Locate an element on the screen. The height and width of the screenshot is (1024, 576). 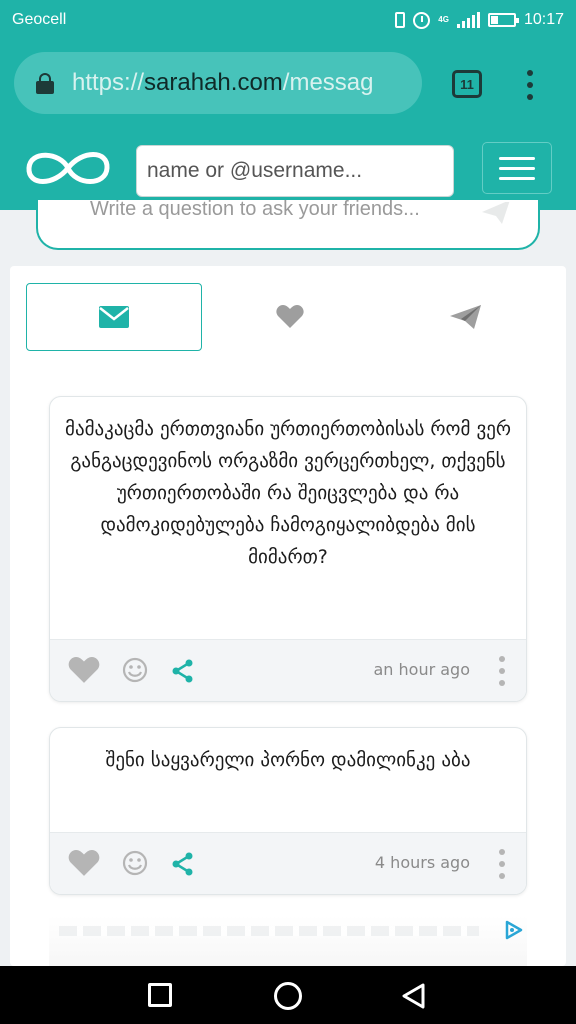
tab-sent is located at coordinates (466, 317).